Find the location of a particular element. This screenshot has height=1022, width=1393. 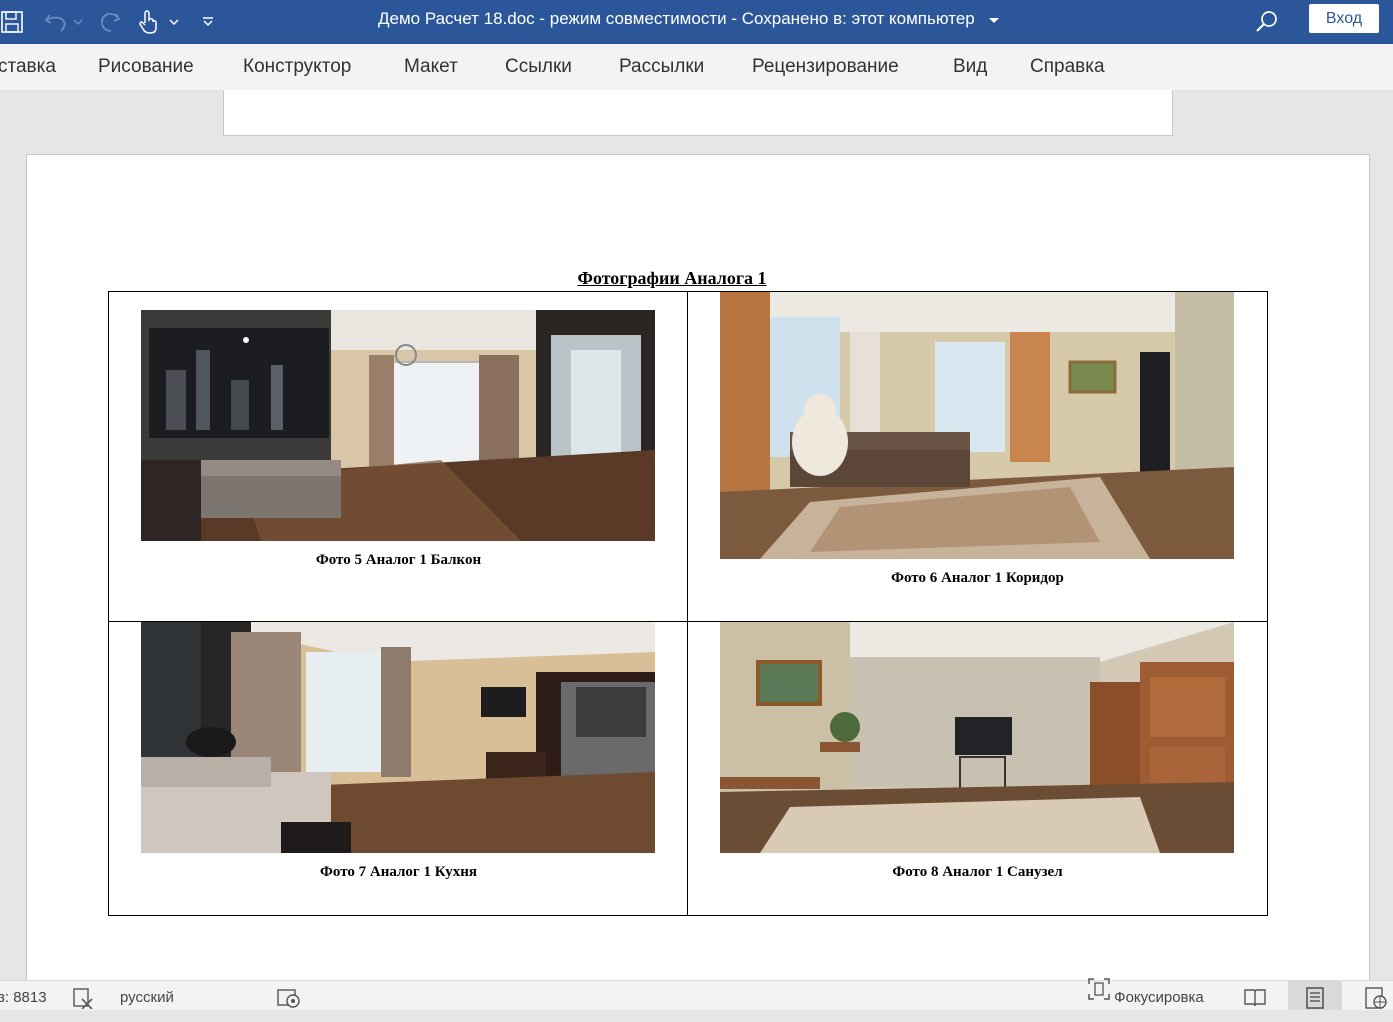

save-icon is located at coordinates (13, 22).